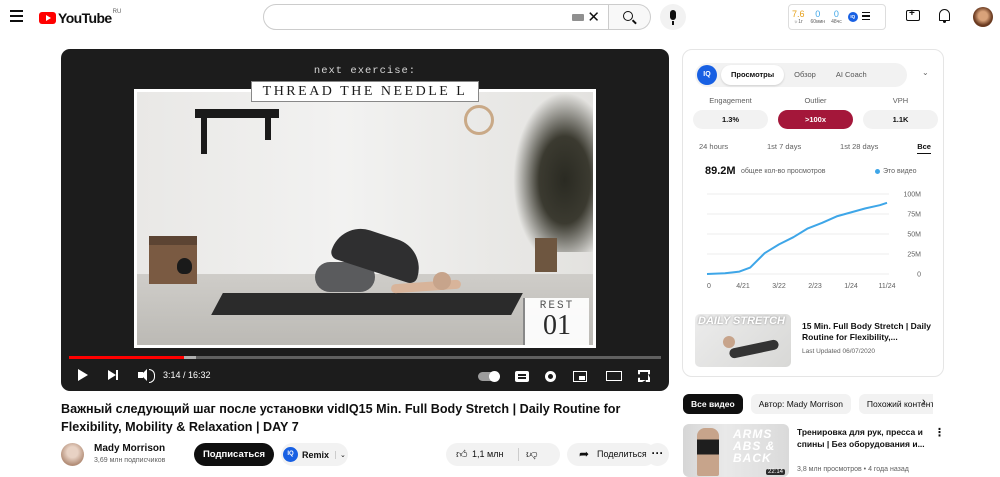 The image size is (1000, 477). Describe the element at coordinates (925, 72) in the screenshot. I see `collapse-chevron-icon: ⌄` at that location.